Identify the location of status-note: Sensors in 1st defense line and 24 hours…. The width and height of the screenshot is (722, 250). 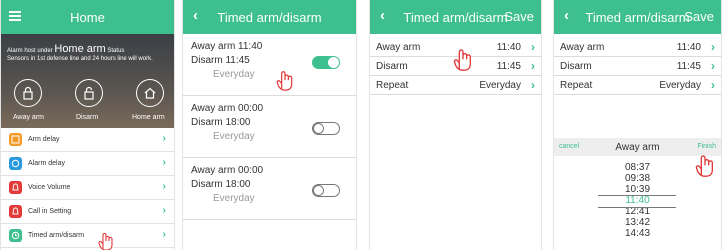
(80, 59).